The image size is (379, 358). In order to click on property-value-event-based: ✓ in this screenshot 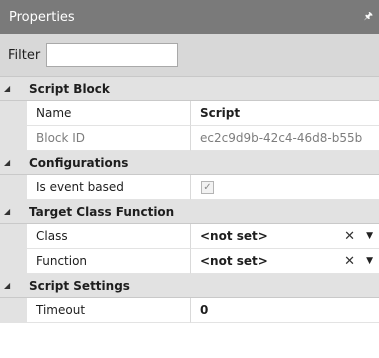, I will do `click(285, 187)`.